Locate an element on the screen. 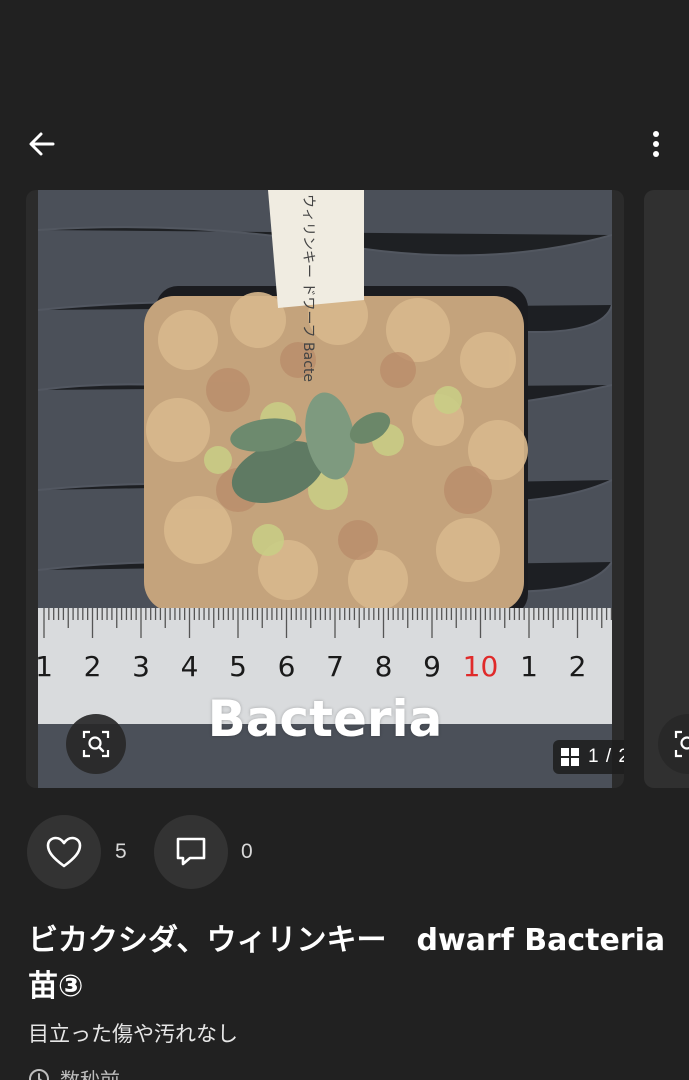 This screenshot has height=1080, width=689. tag-text: ウィリンキー ドワーフ Bacte is located at coordinates (308, 288).